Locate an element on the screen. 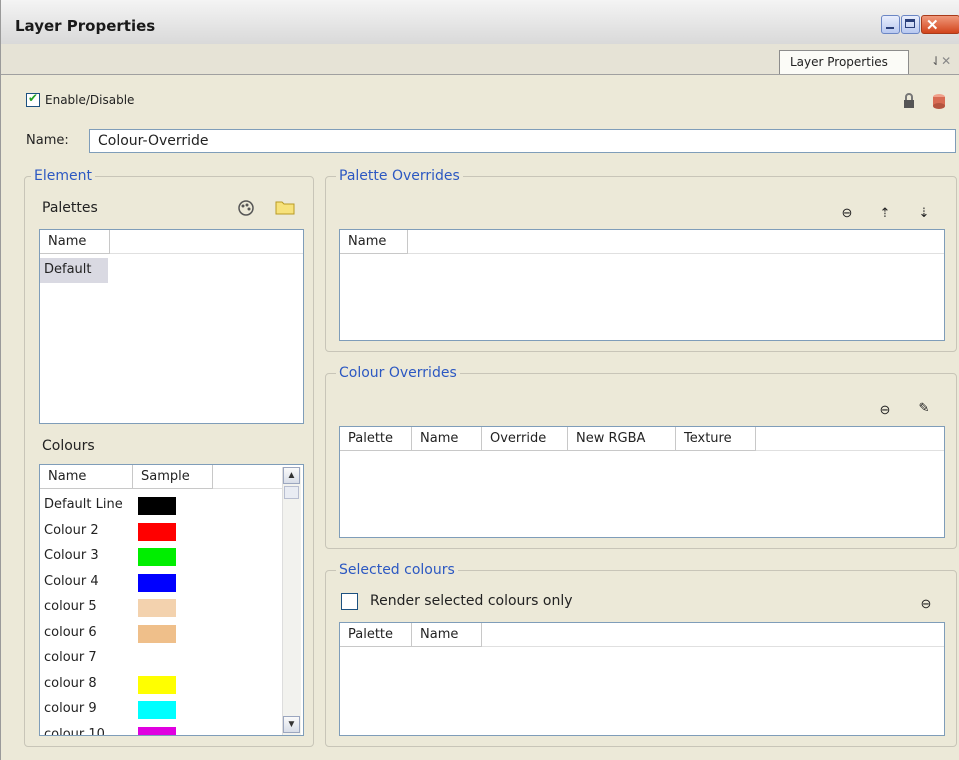 The height and width of the screenshot is (760, 959). colour-overrides-palette-header: Palette is located at coordinates (376, 439).